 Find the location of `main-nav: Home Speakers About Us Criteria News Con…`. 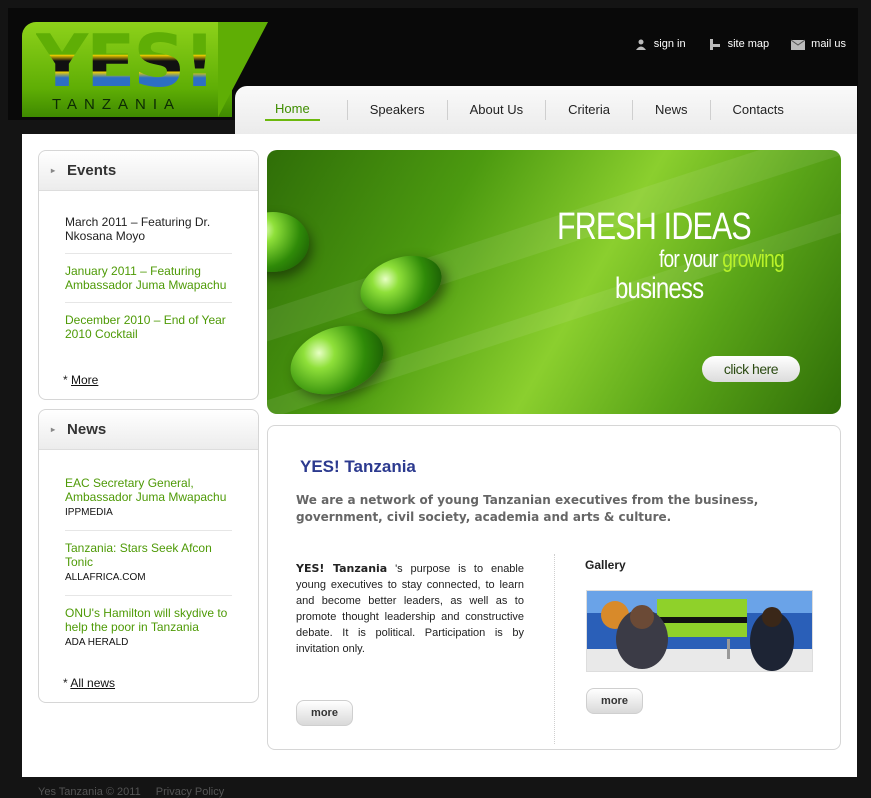

main-nav: Home Speakers About Us Criteria News Con… is located at coordinates (546, 110).